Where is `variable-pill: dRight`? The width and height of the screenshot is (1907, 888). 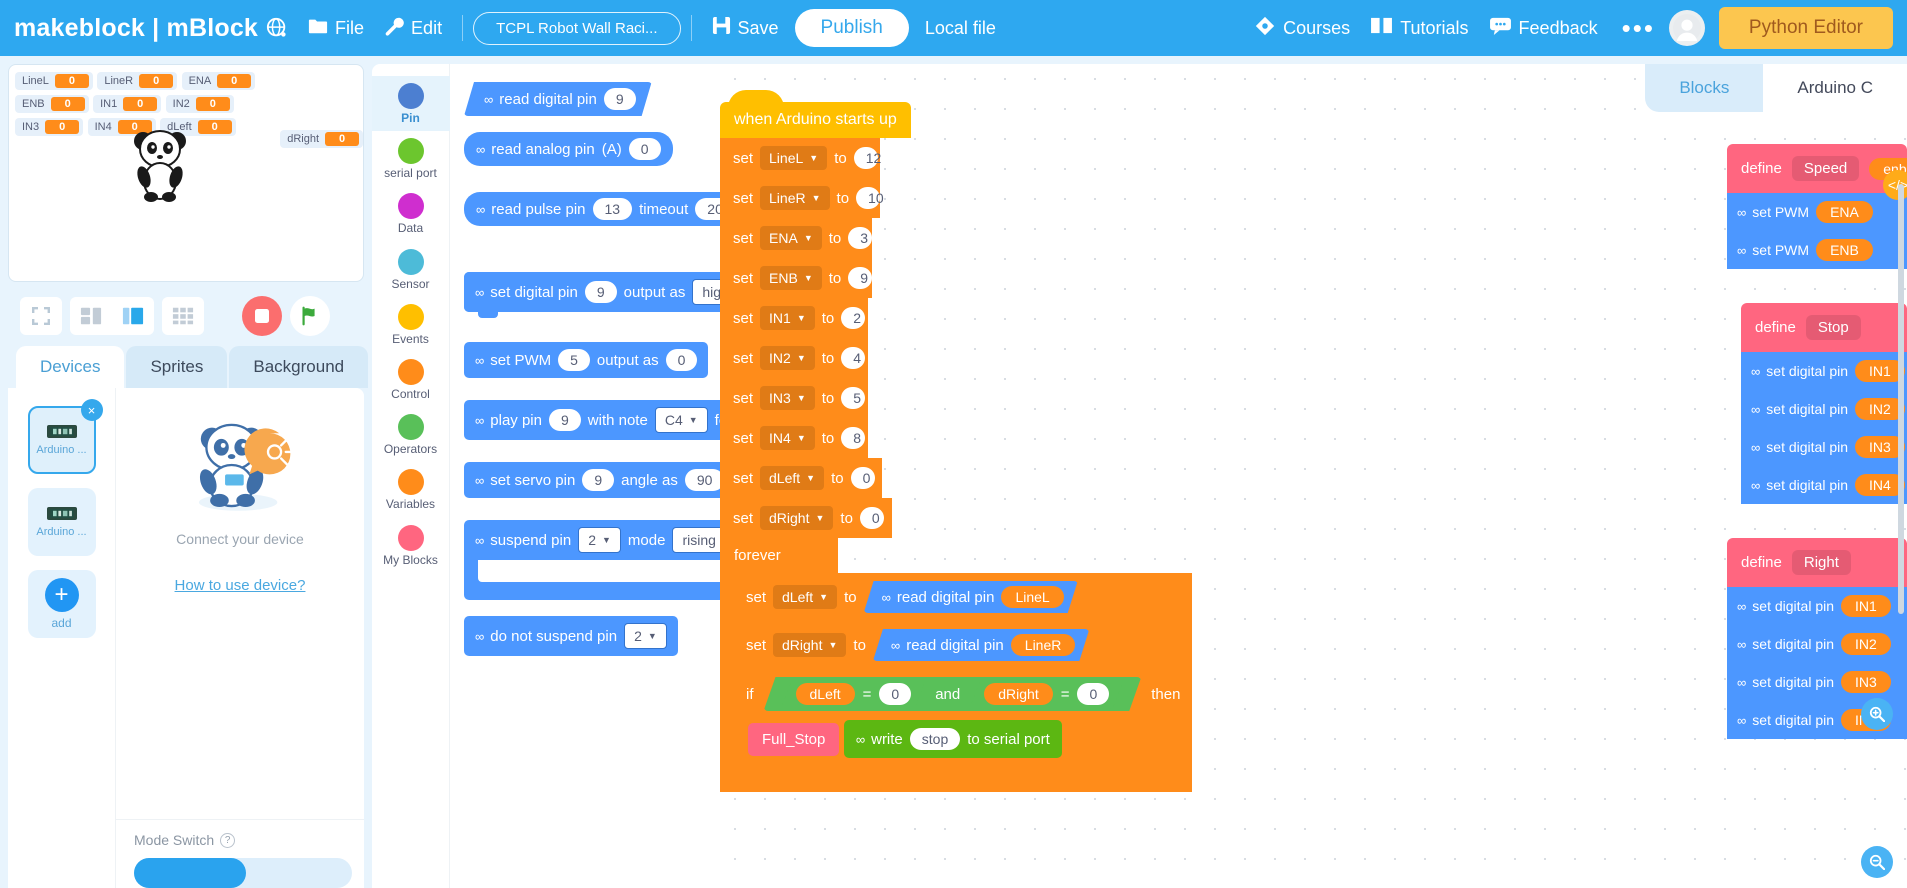
variable-pill: dRight is located at coordinates (1018, 694).